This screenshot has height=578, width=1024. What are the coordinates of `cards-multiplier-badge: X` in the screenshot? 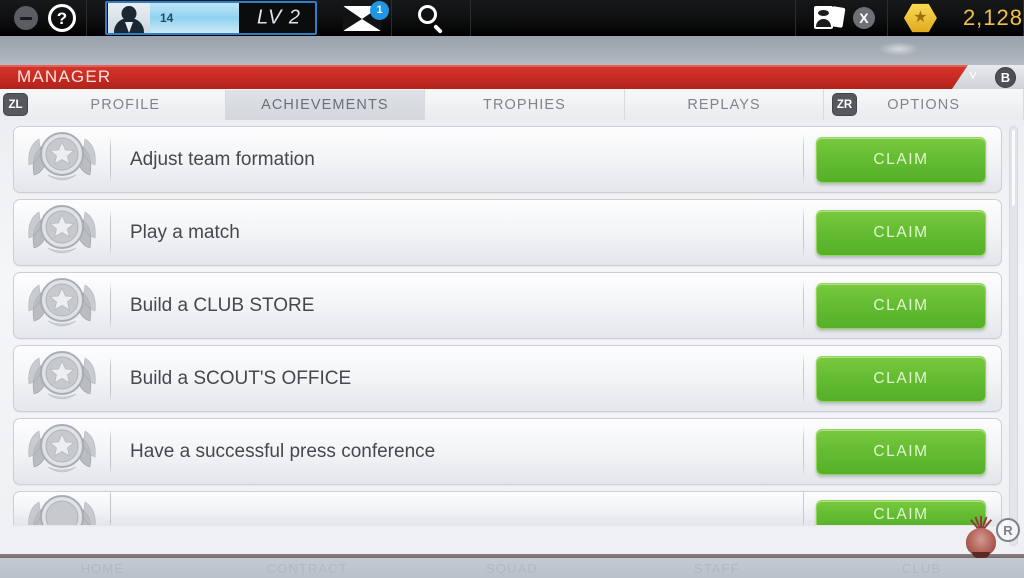 It's located at (863, 18).